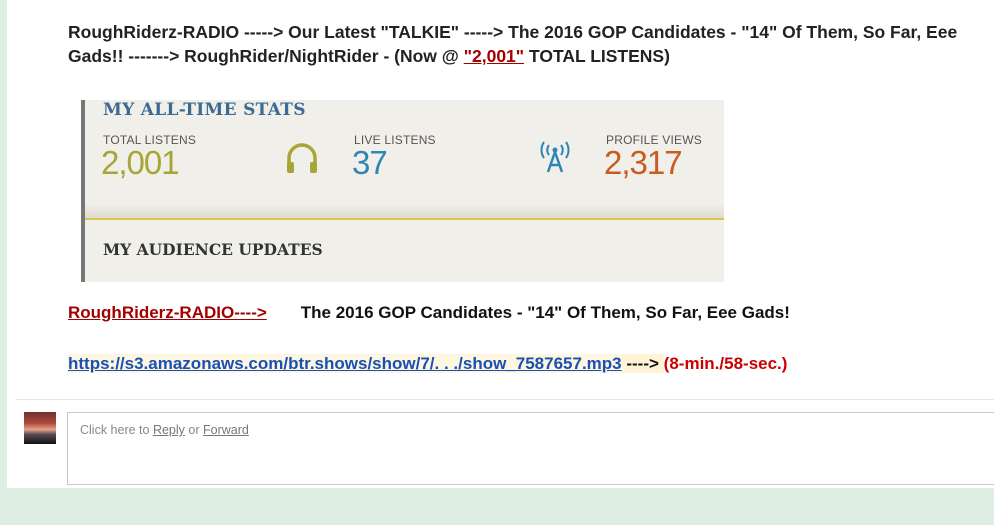  What do you see at coordinates (642, 363) in the screenshot?
I see `arrow-text: ---->` at bounding box center [642, 363].